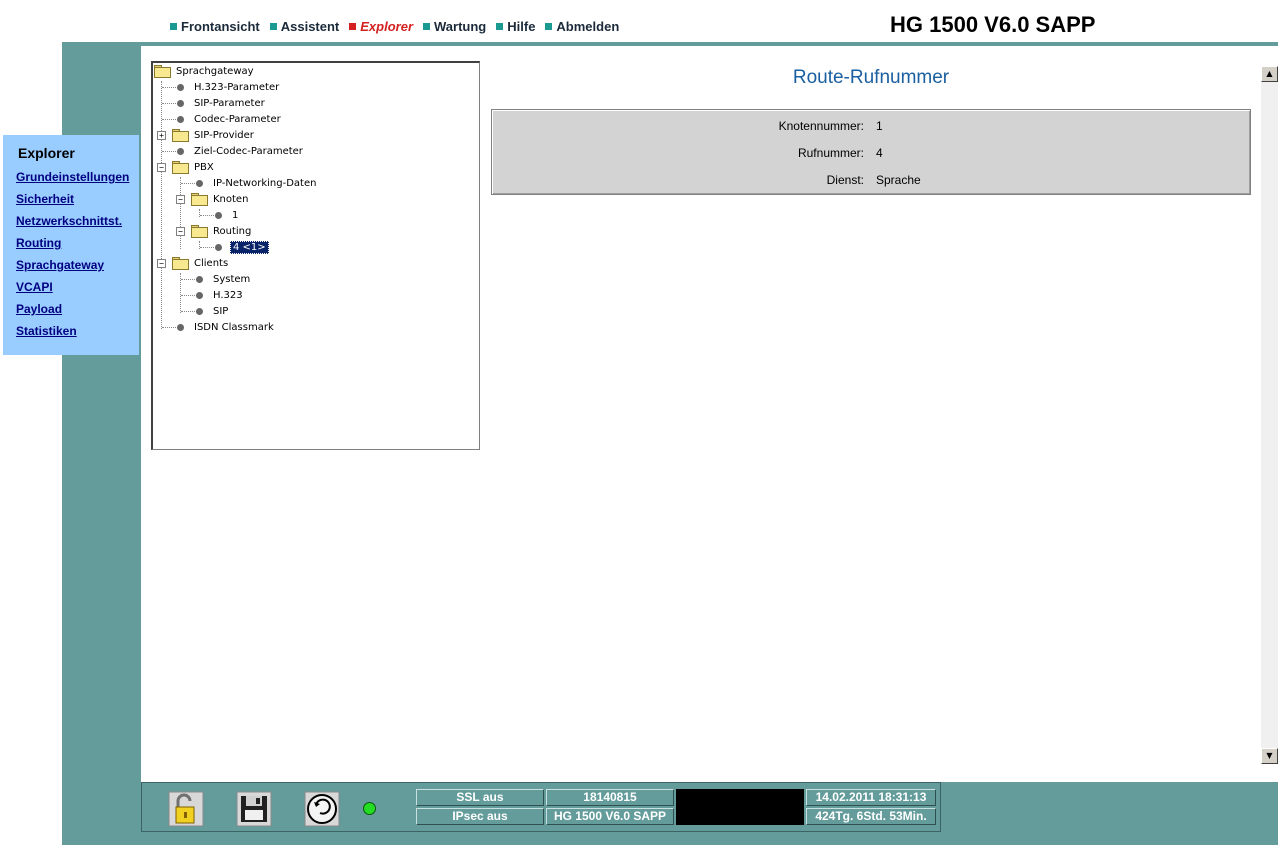 This screenshot has width=1278, height=845. Describe the element at coordinates (1269, 756) in the screenshot. I see `scroll-down-icon: ▼` at that location.